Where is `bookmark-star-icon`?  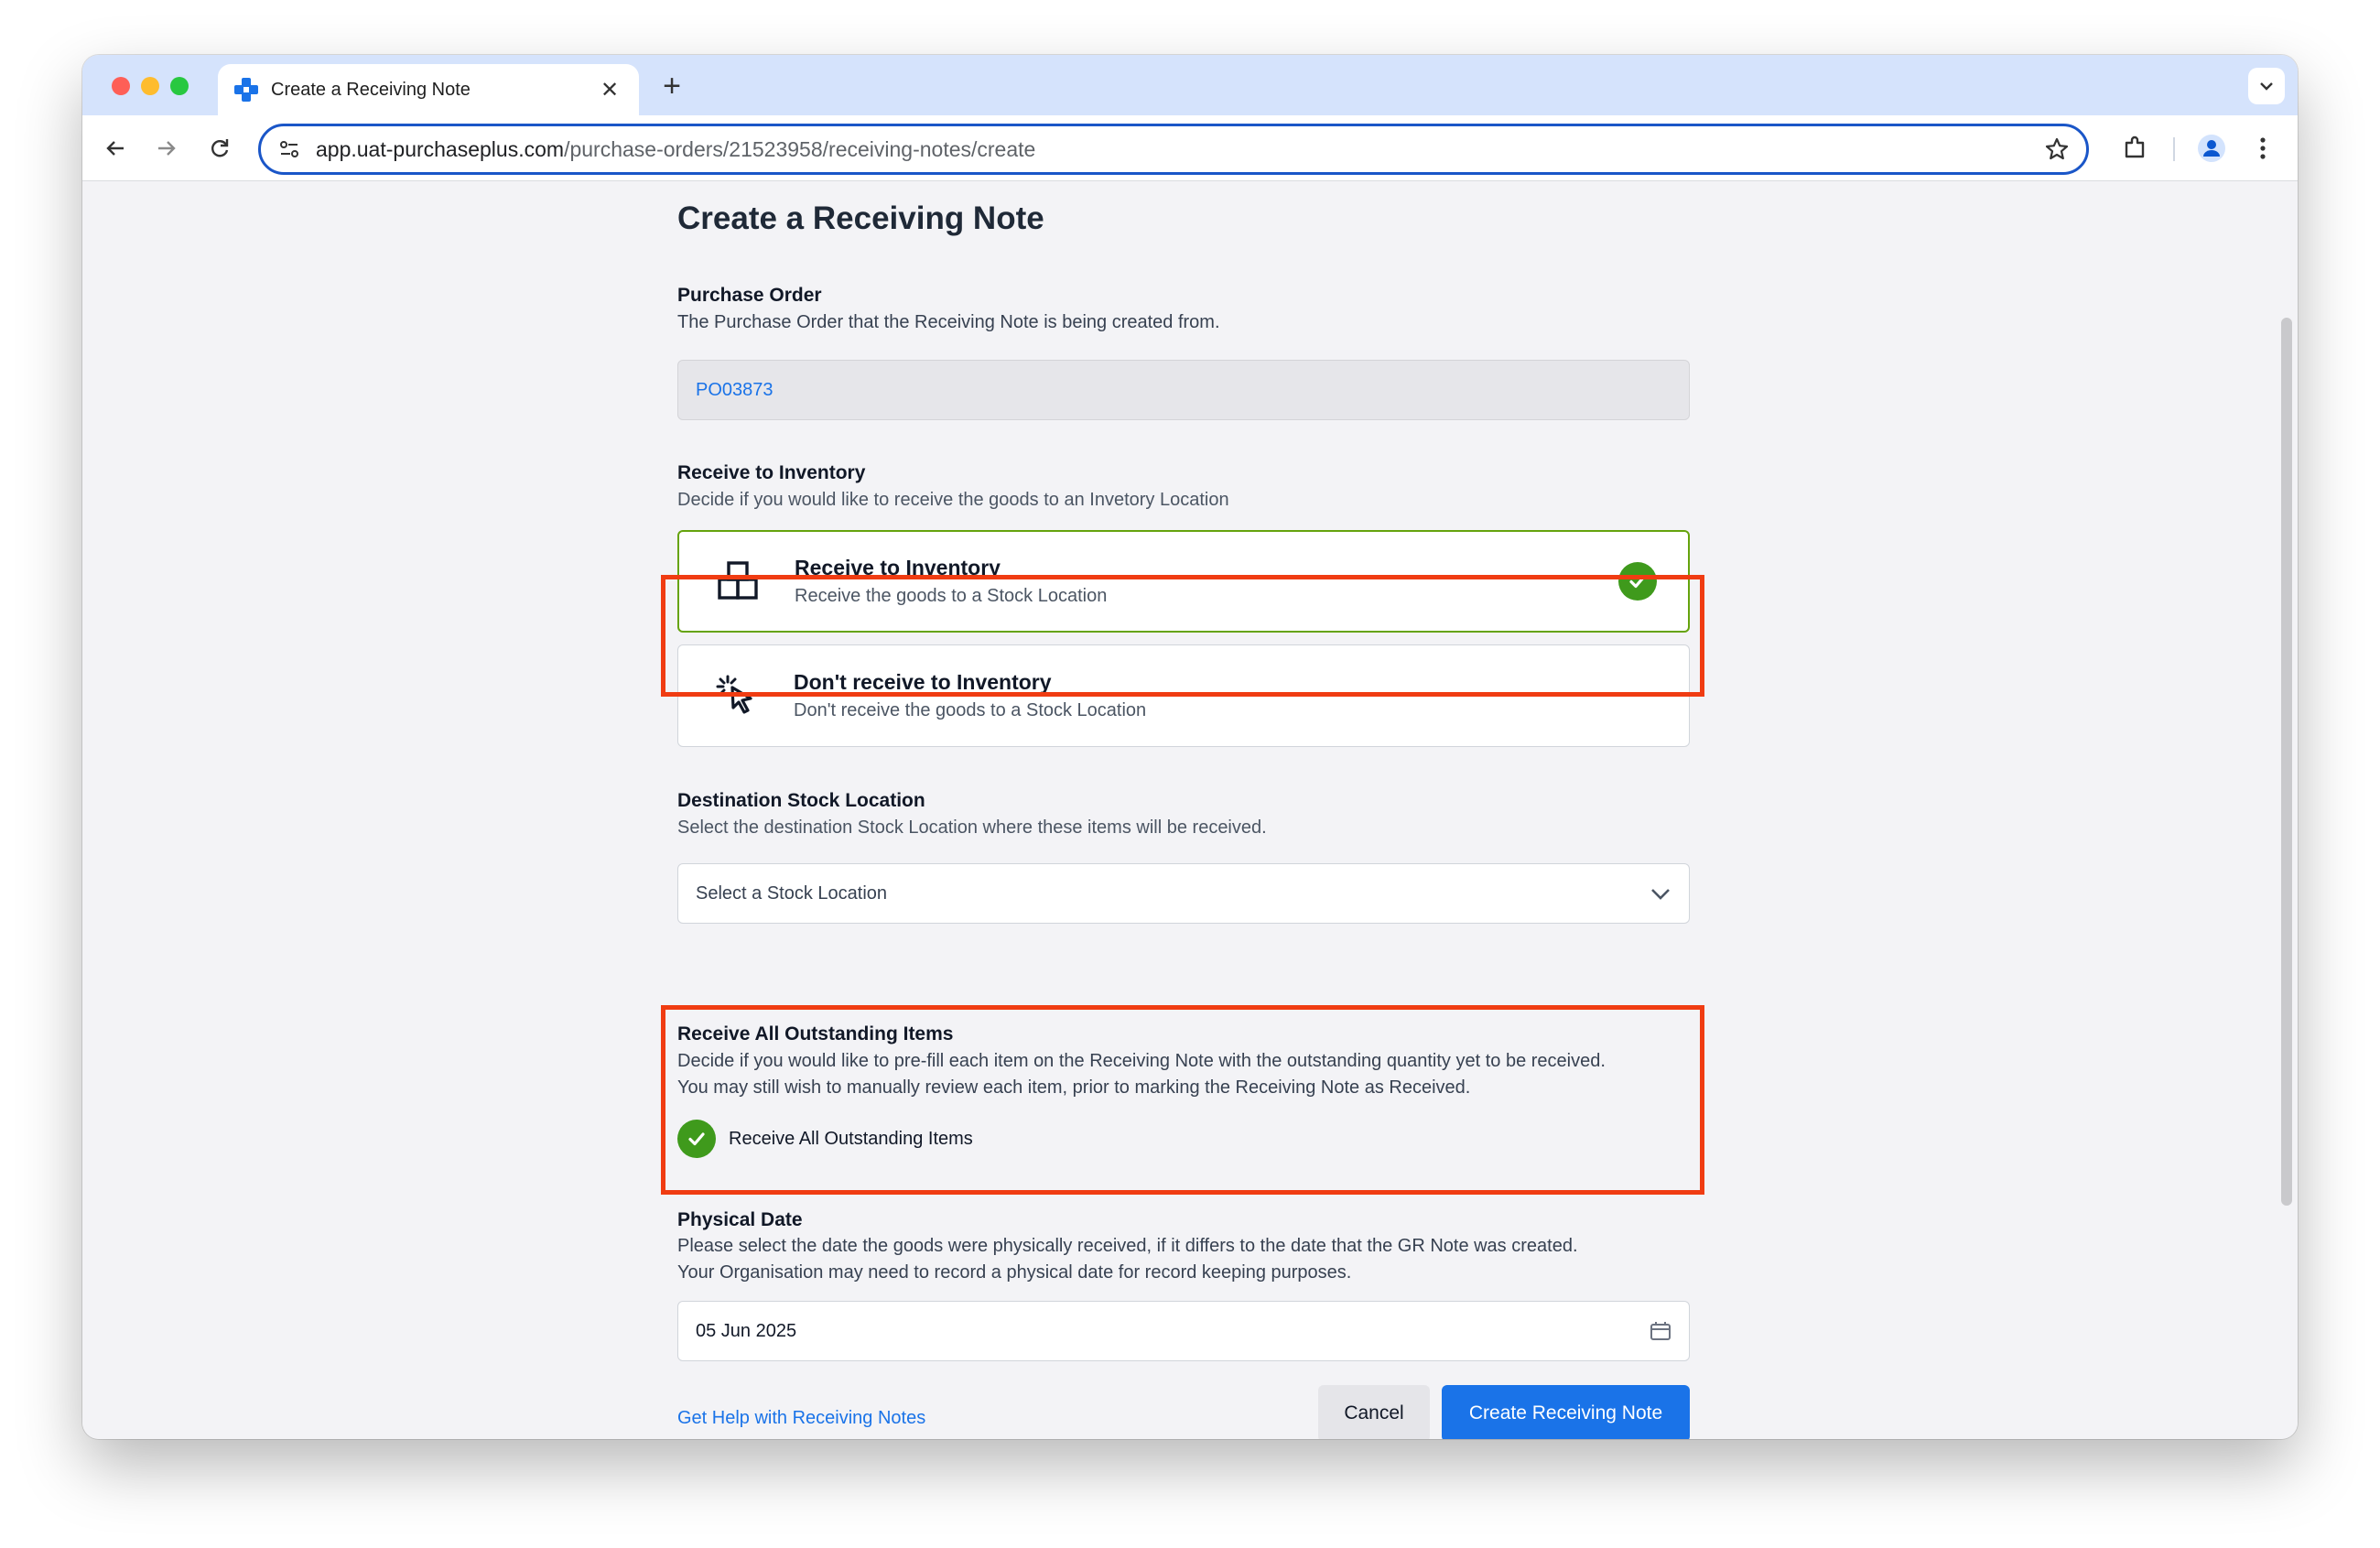 bookmark-star-icon is located at coordinates (2057, 149).